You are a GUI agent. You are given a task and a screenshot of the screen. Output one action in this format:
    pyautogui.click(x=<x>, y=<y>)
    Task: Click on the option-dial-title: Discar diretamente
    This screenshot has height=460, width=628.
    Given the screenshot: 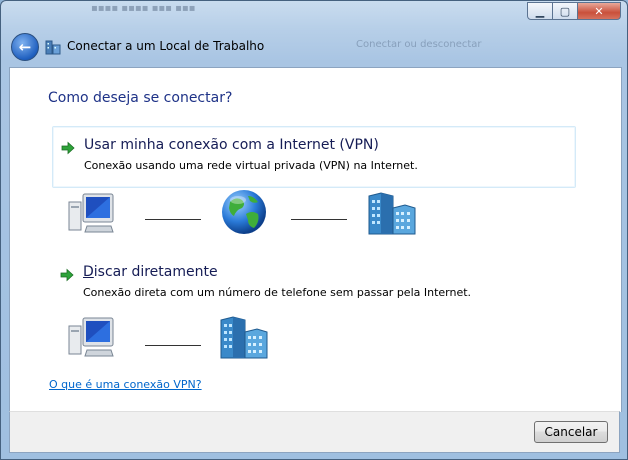 What is the action you would take?
    pyautogui.click(x=150, y=272)
    